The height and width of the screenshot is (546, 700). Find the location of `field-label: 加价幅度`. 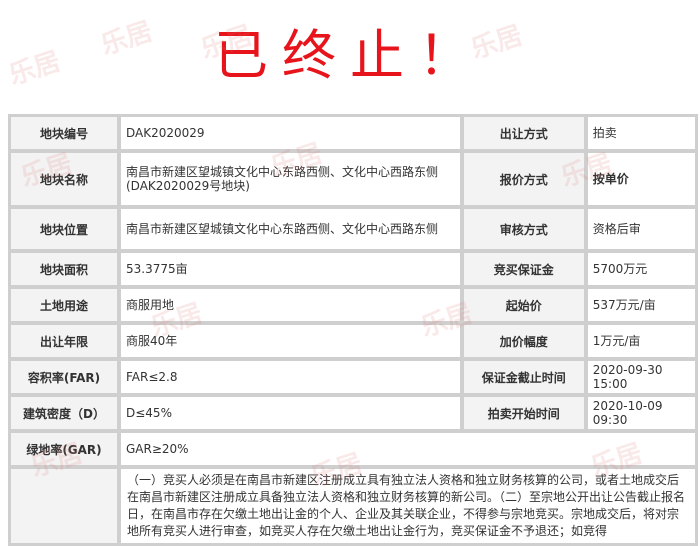

field-label: 加价幅度 is located at coordinates (523, 341).